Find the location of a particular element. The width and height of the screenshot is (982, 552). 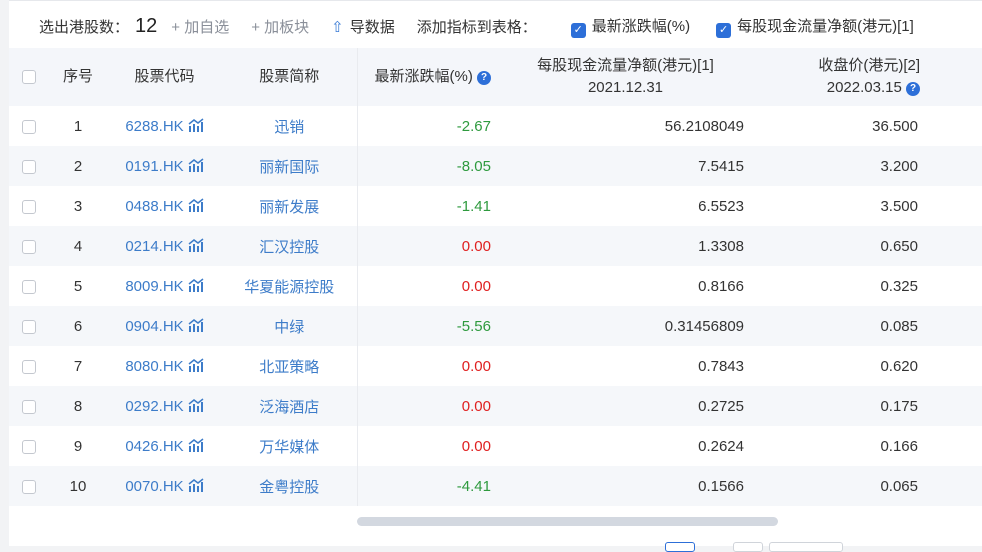

stock-code-link: 0214.HK is located at coordinates (164, 246).